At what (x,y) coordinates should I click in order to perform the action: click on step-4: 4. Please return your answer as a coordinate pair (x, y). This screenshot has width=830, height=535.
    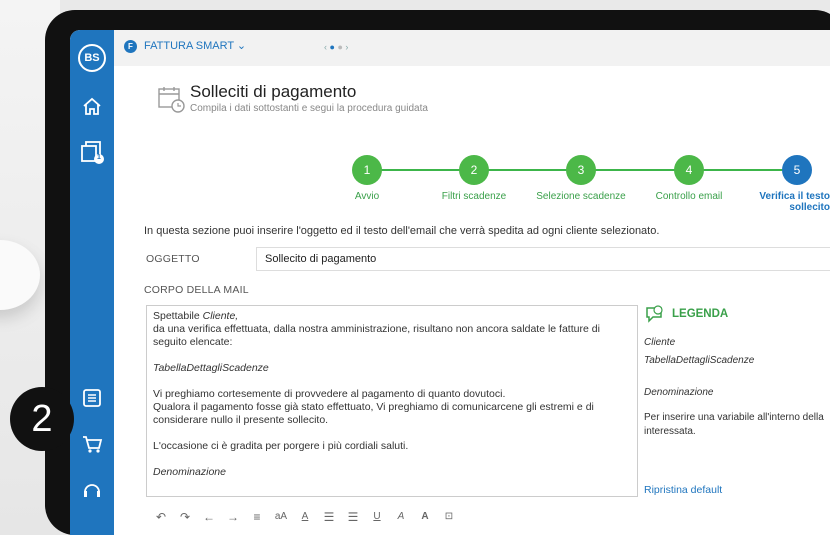
    Looking at the image, I should click on (689, 170).